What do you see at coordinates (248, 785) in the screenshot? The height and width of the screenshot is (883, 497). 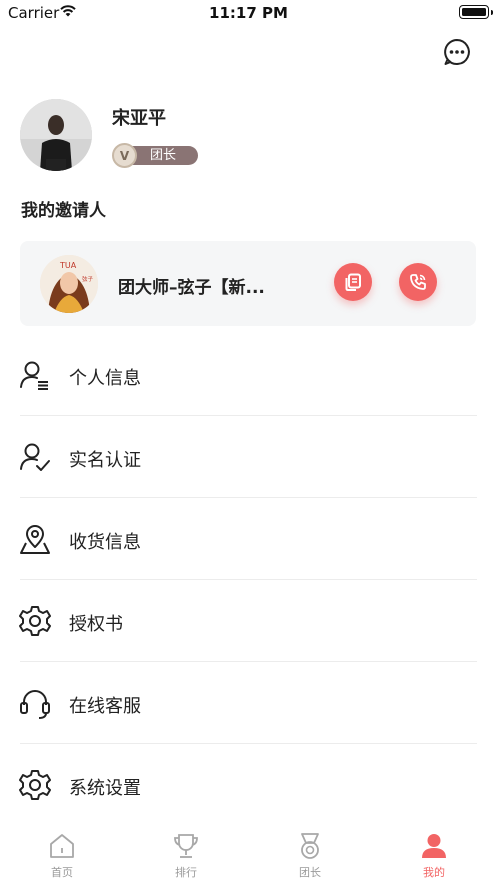 I see `menu-item-system-settings: 系统设置` at bounding box center [248, 785].